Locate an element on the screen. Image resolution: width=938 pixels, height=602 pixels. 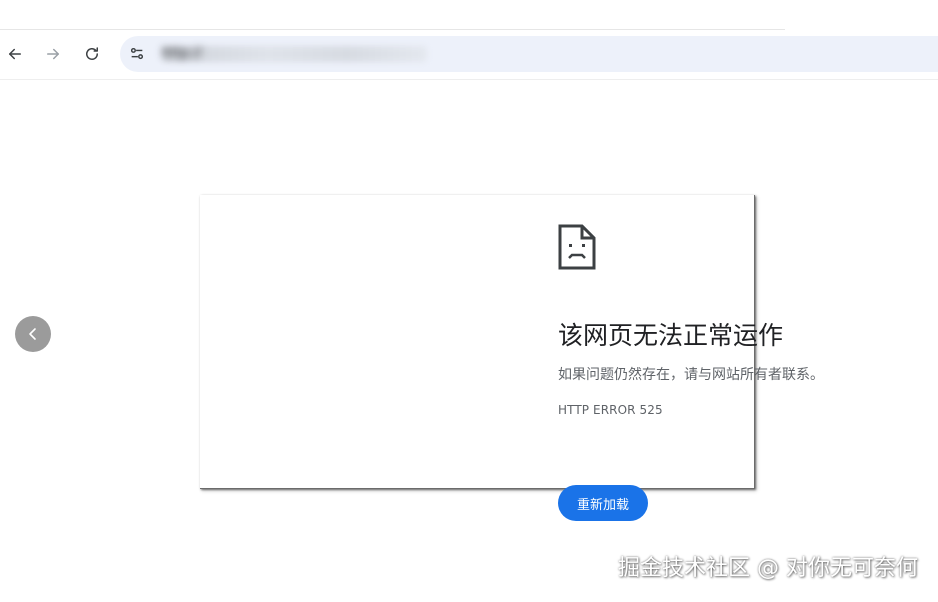
sad-document-icon is located at coordinates (577, 247).